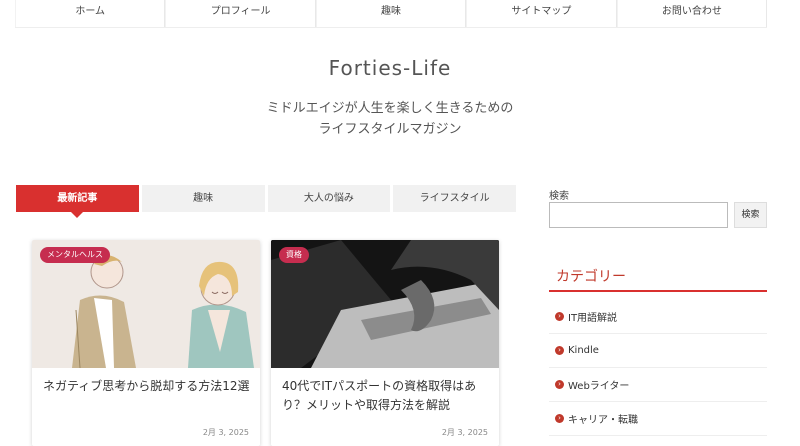 The width and height of the screenshot is (800, 446). I want to click on nav-item-home: ホーム, so click(90, 13).